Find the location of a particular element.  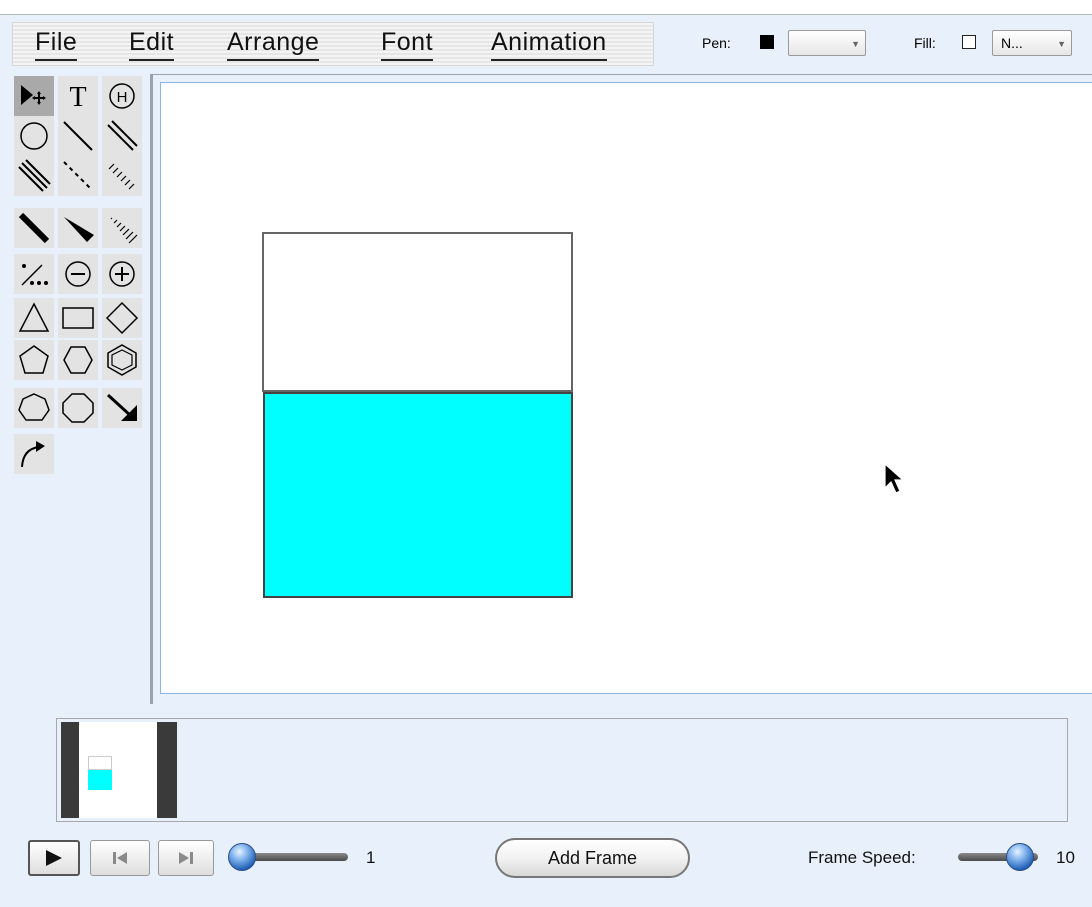

heptagon-tool is located at coordinates (34, 408).